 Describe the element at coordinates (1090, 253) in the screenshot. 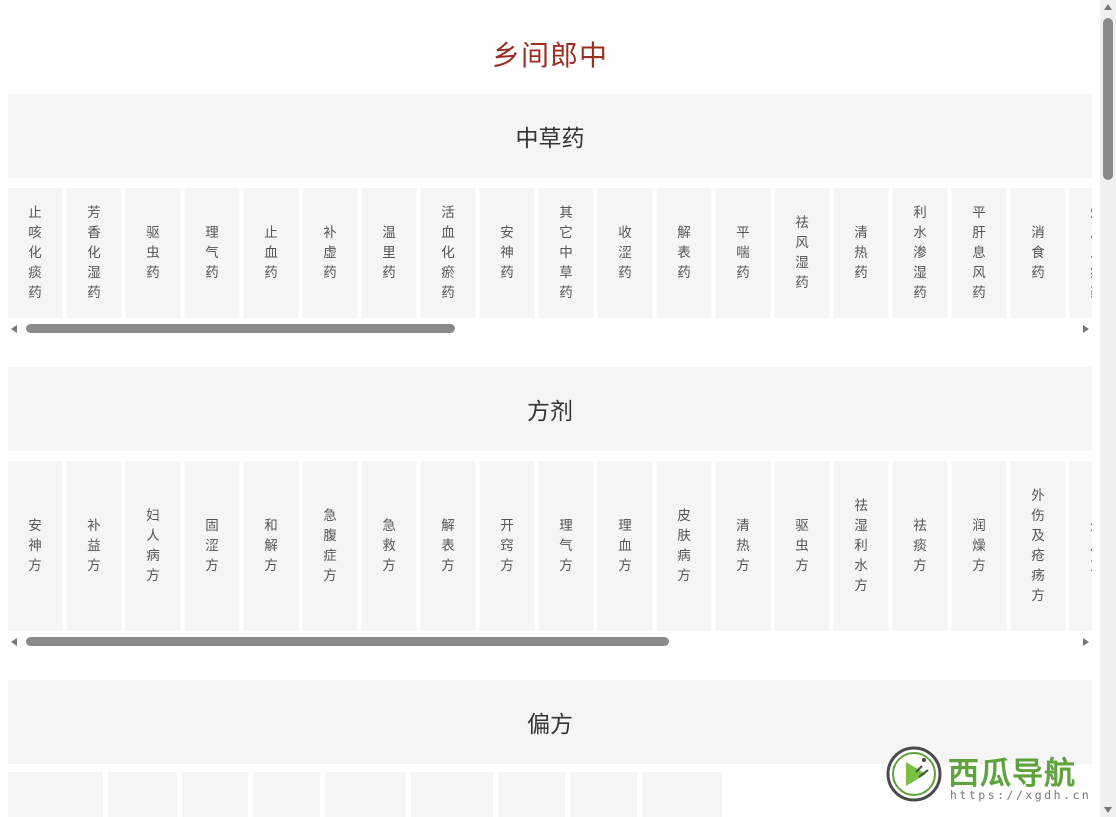

I see `category-tile-label: 熄风止痉药` at that location.